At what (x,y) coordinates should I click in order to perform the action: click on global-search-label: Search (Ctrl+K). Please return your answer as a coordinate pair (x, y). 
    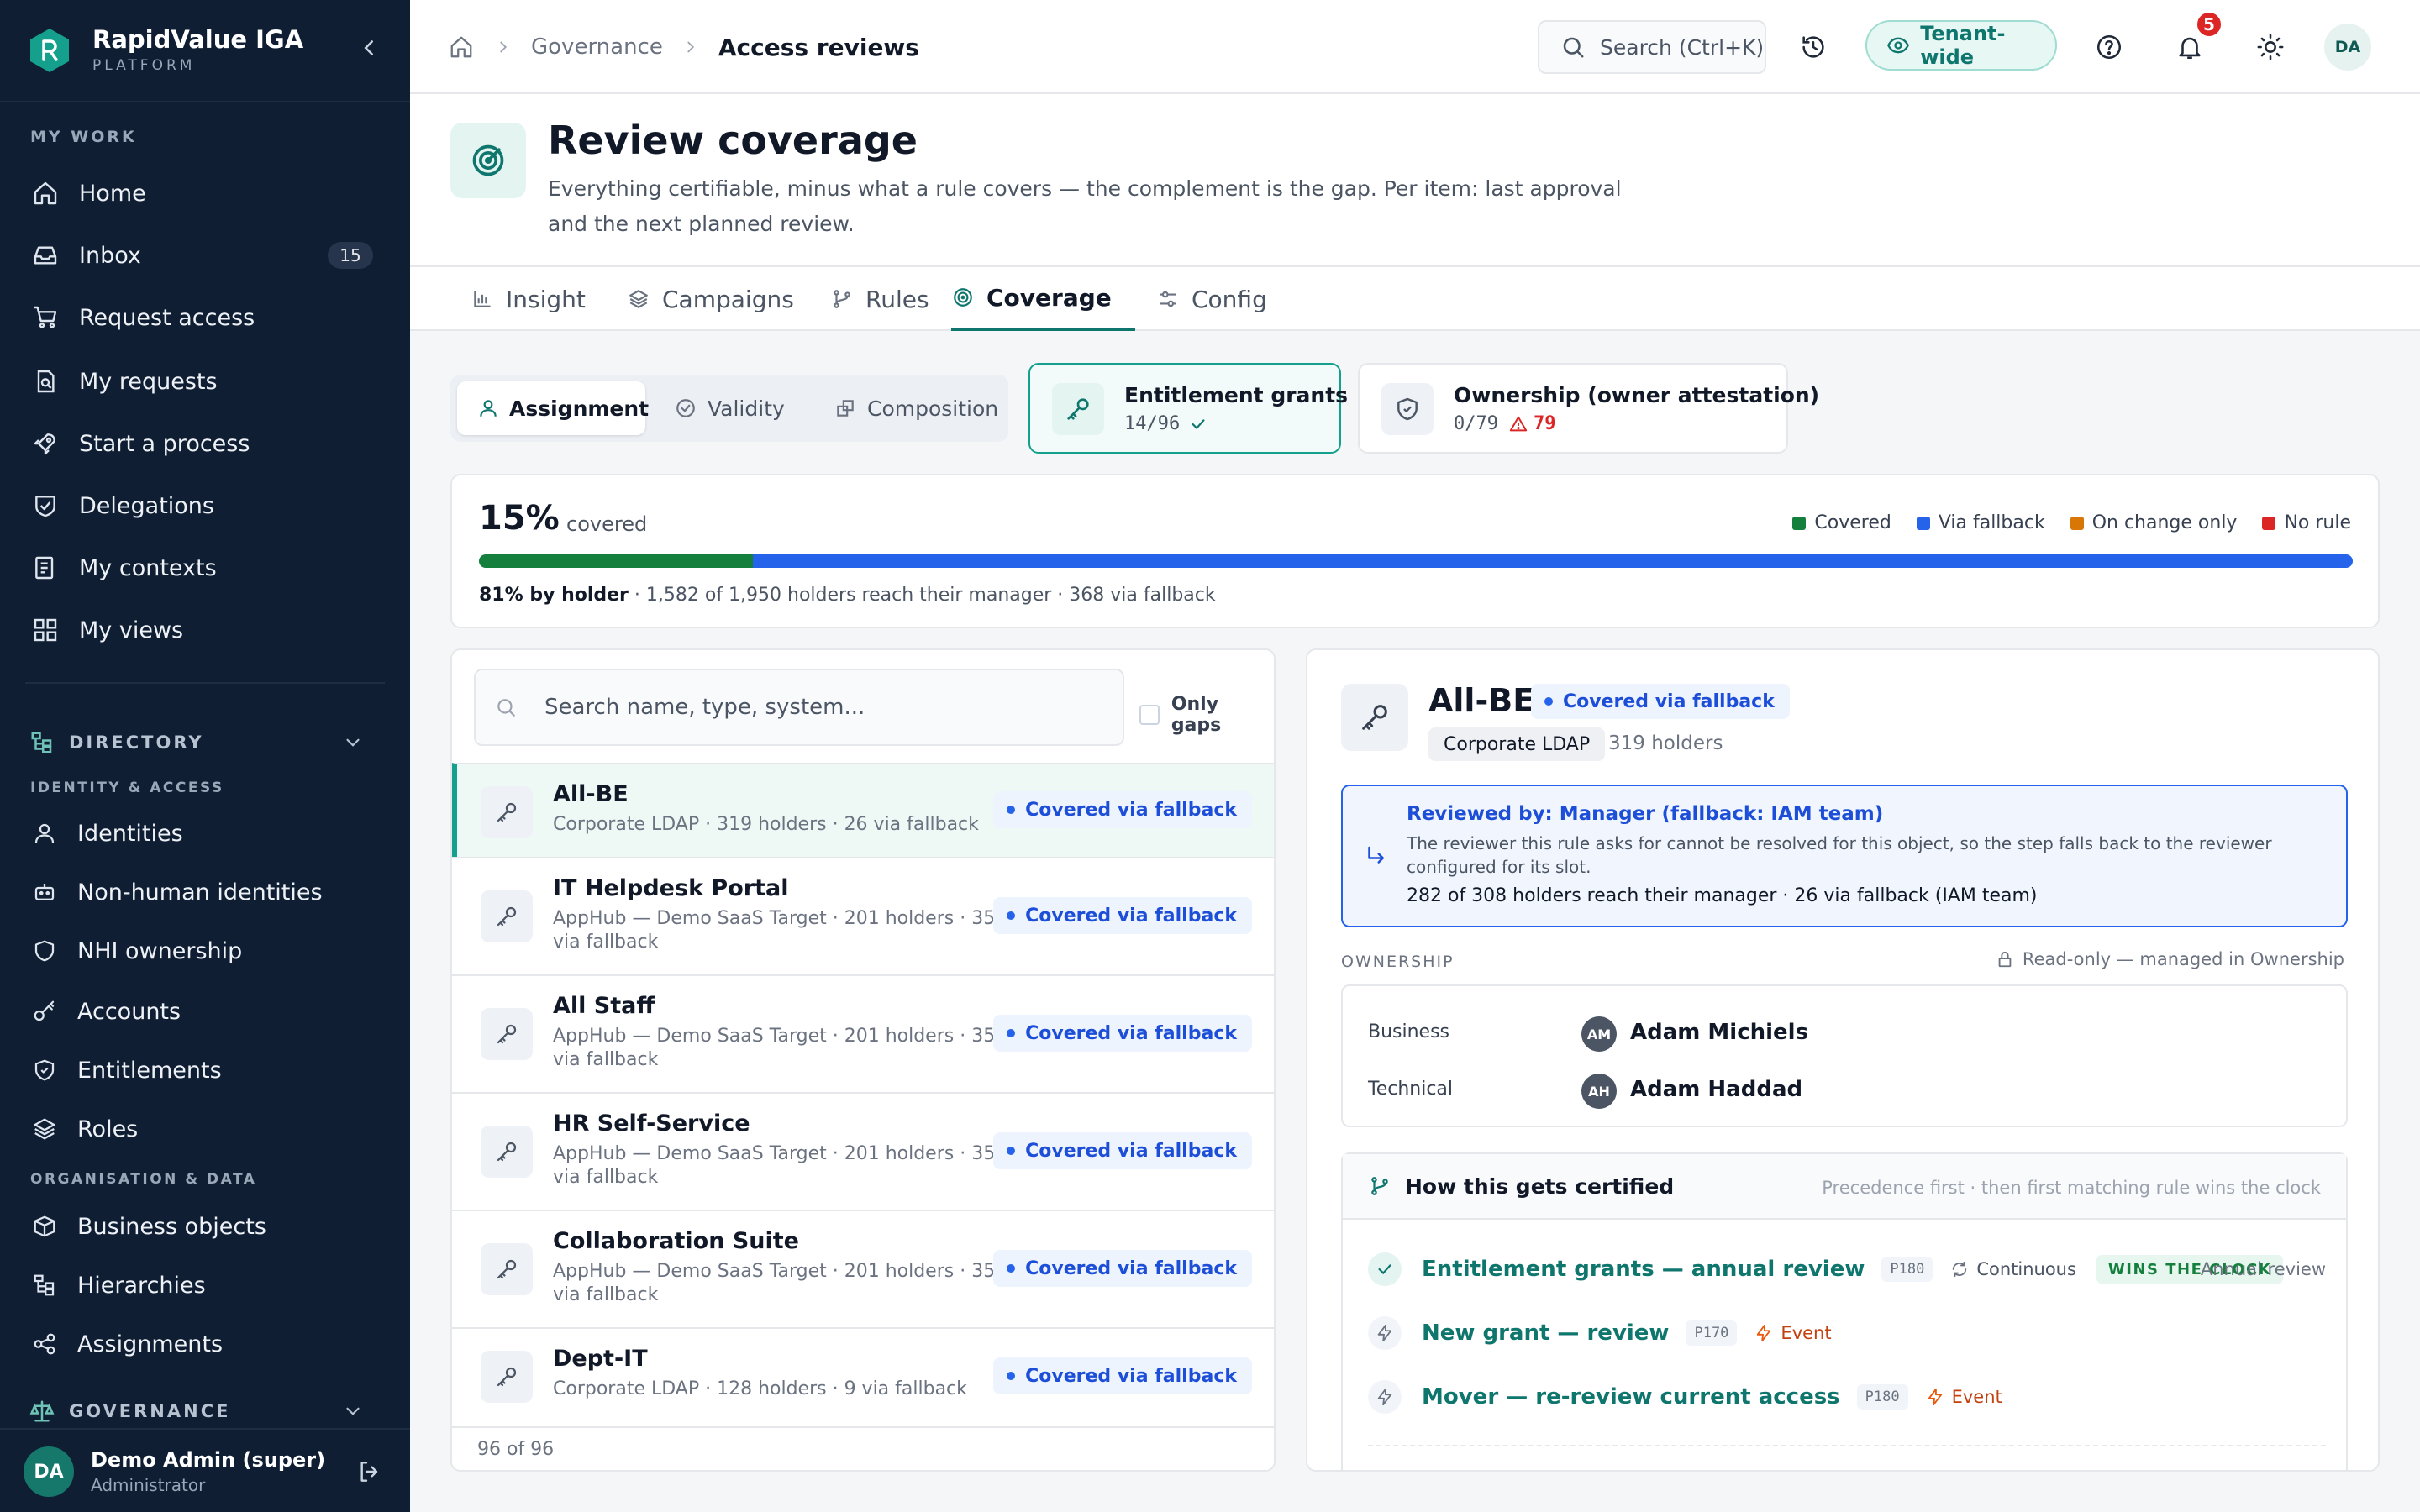
    Looking at the image, I should click on (1682, 47).